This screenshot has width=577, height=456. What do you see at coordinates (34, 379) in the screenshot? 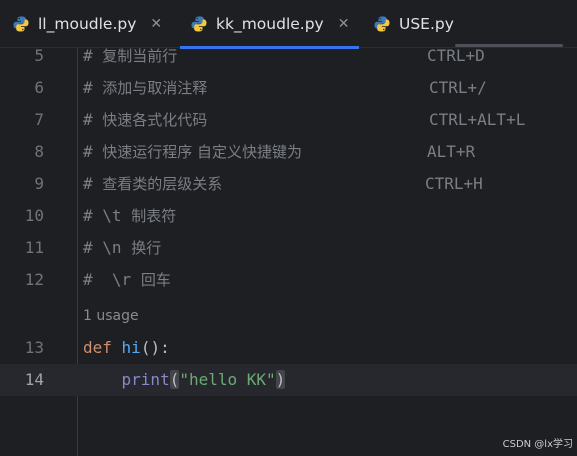
I see `line-number: 14` at bounding box center [34, 379].